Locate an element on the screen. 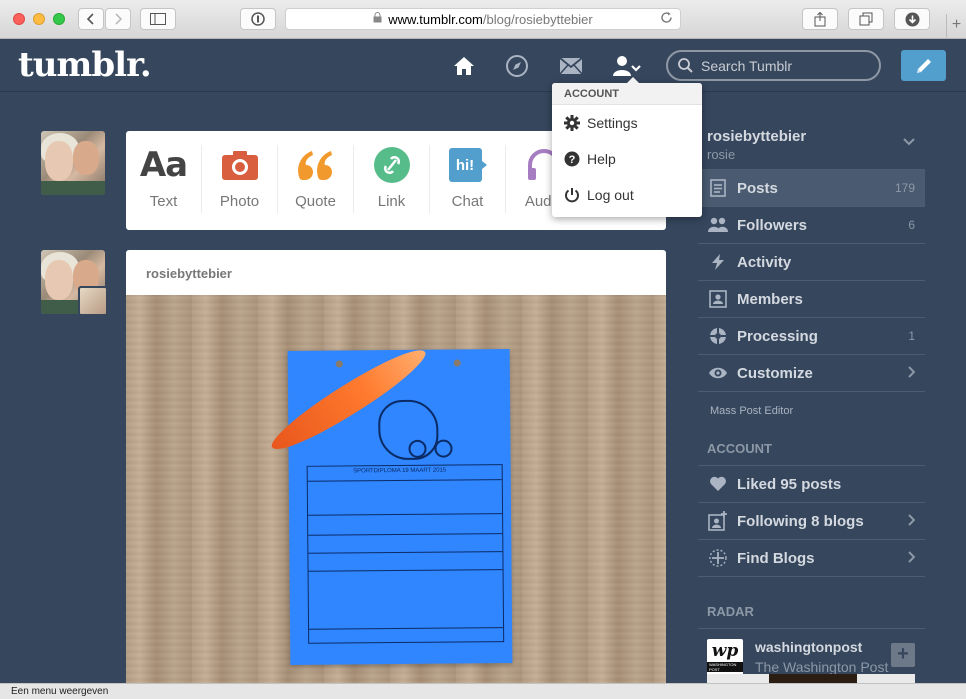 This screenshot has width=966, height=699. tumblr-logo: tumblr. is located at coordinates (85, 65).